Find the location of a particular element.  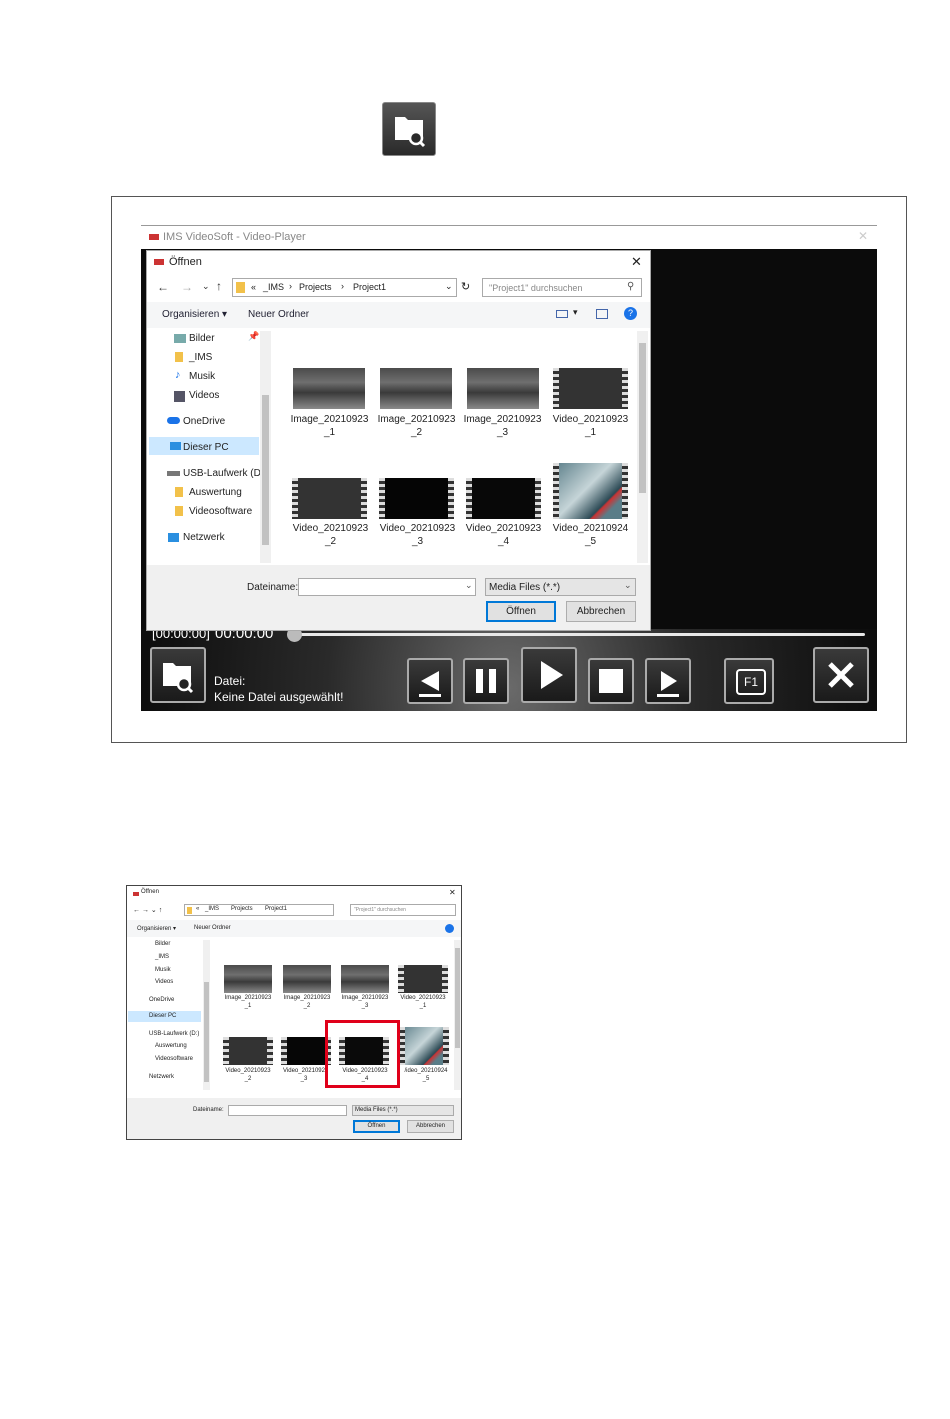

small-nav-bilder: Bilder is located at coordinates (162, 944).